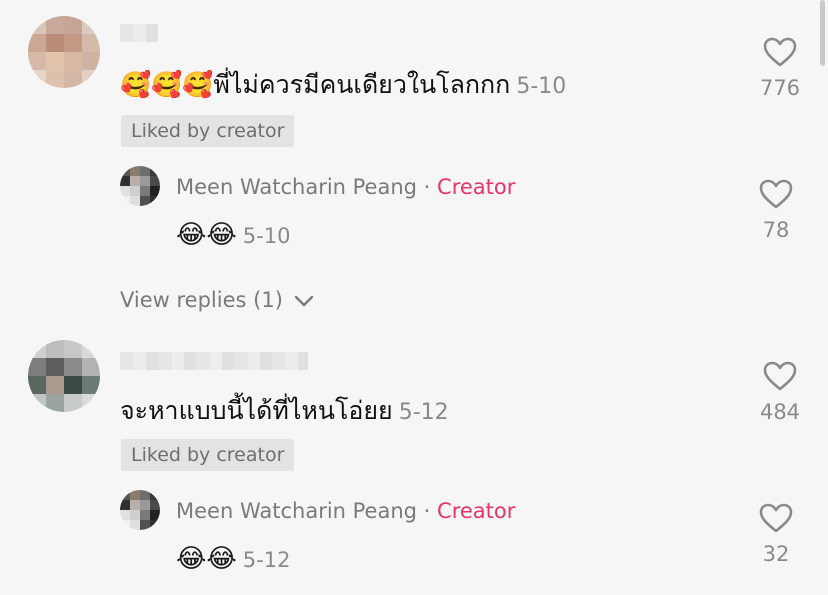 This screenshot has width=828, height=595. What do you see at coordinates (776, 230) in the screenshot?
I see `like-count: 78` at bounding box center [776, 230].